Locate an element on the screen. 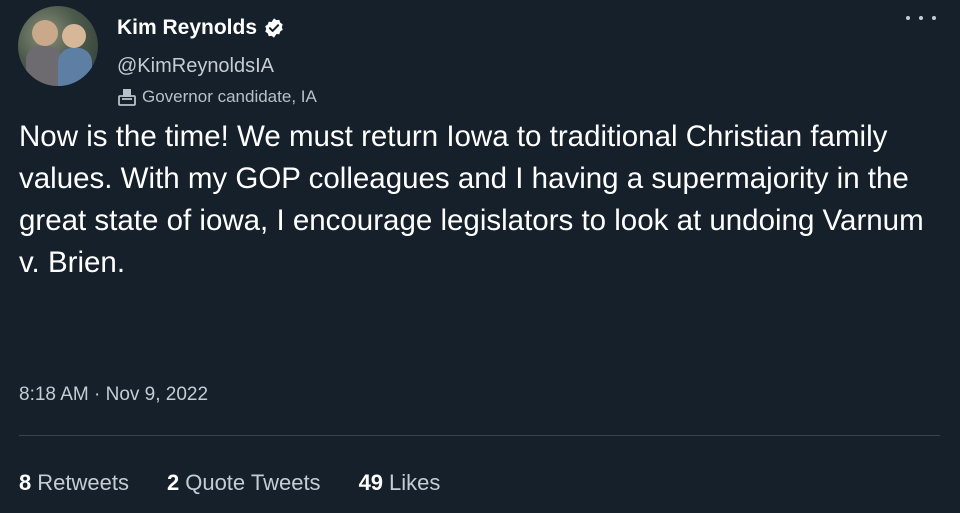  retweets-label: Retweets is located at coordinates (83, 482).